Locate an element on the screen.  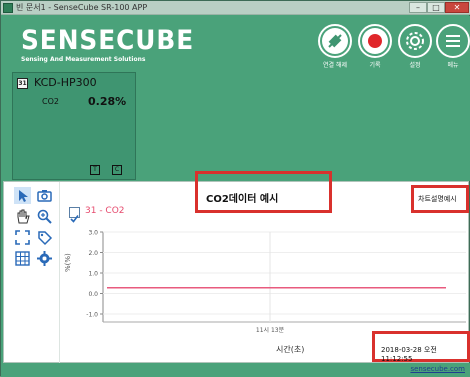
table-icon is located at coordinates (22, 258).